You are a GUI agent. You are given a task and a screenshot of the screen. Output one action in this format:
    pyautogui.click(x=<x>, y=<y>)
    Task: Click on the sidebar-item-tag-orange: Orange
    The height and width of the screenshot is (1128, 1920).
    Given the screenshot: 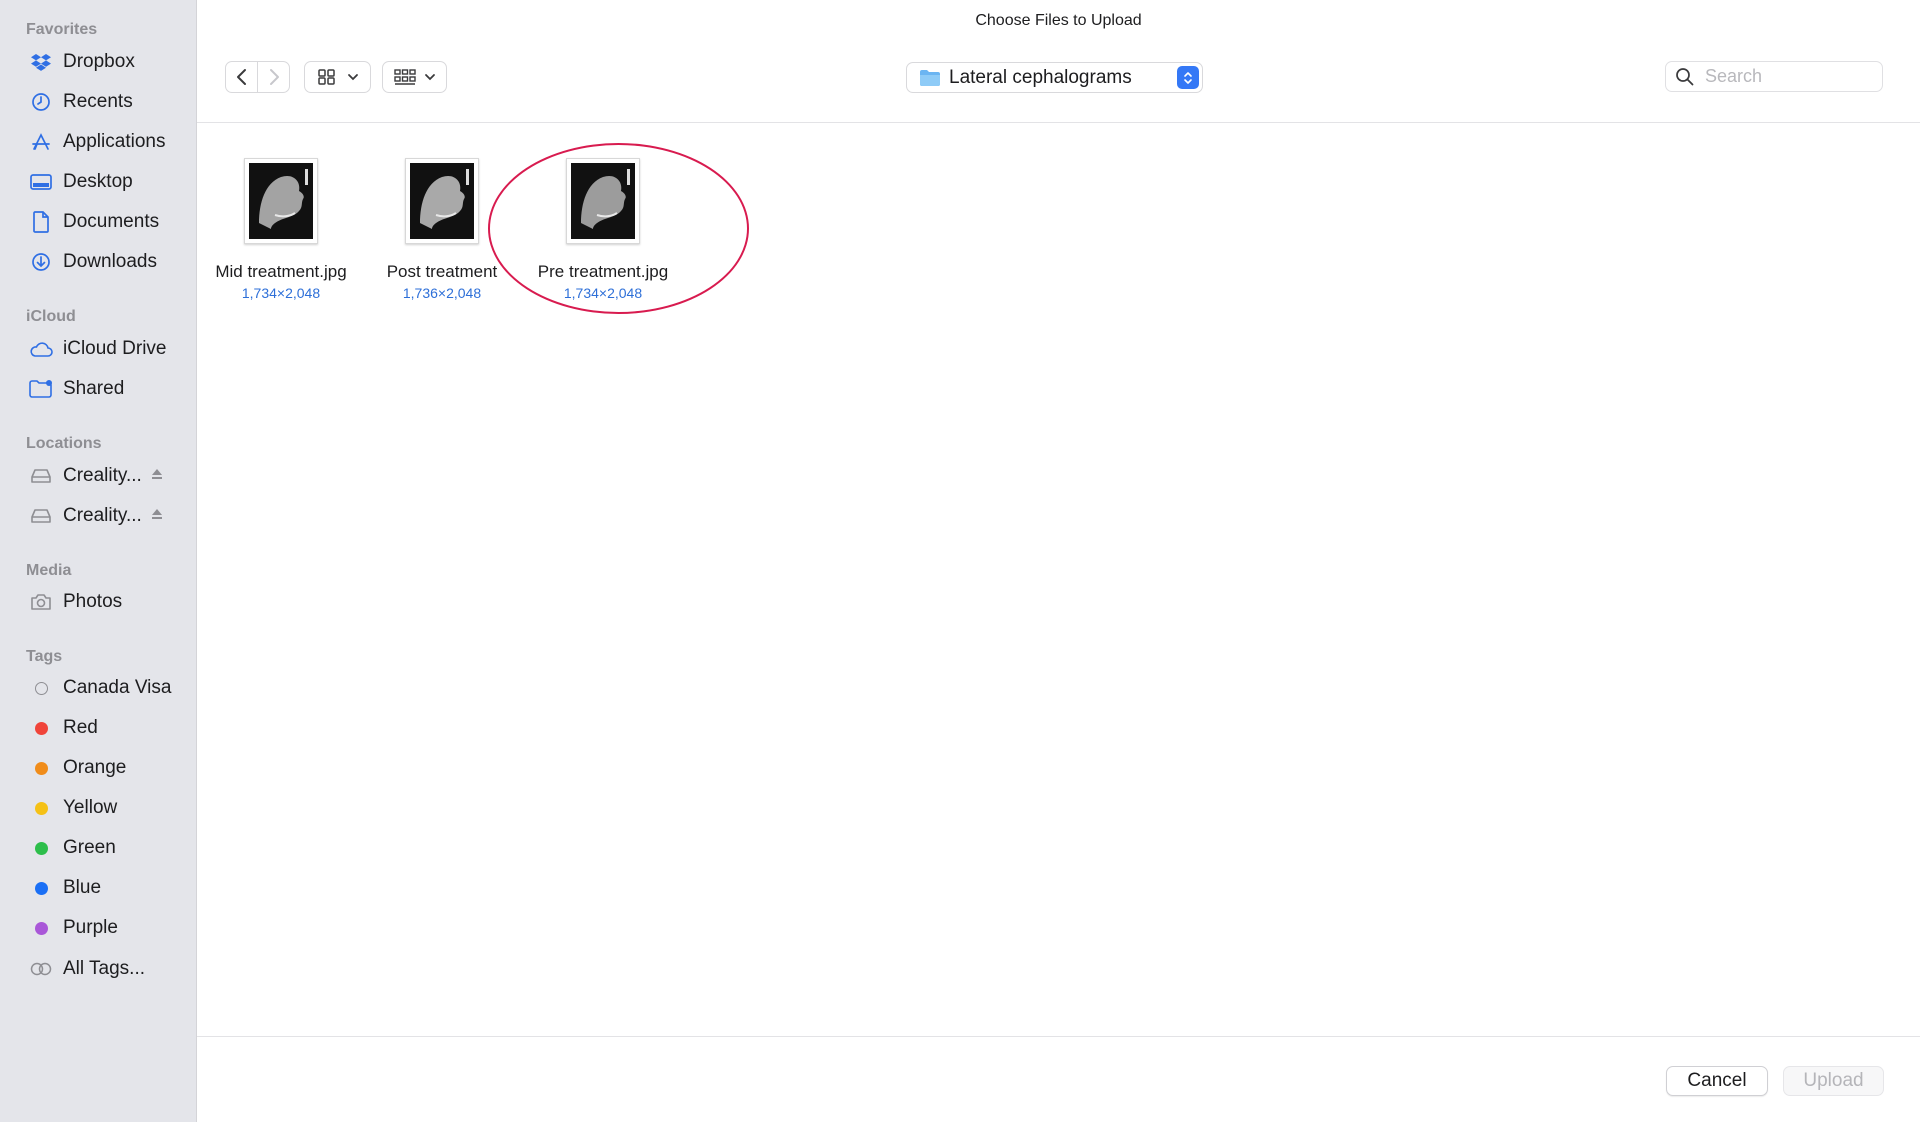 What is the action you would take?
    pyautogui.click(x=99, y=768)
    